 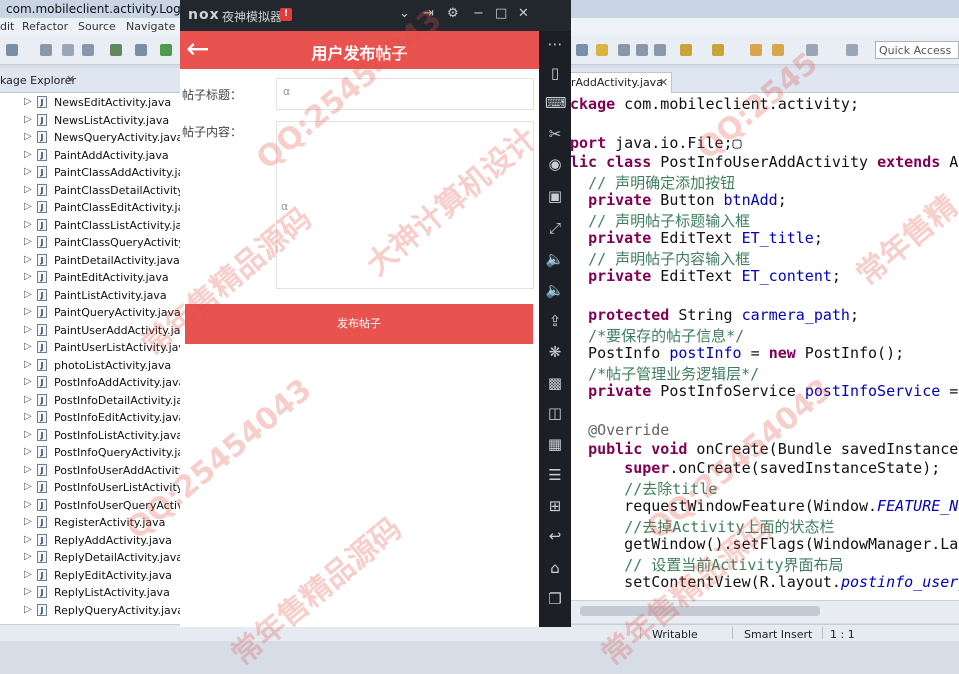 I want to click on tree-item-file: ▷ J PaintAddActivity.java, so click(x=91, y=155).